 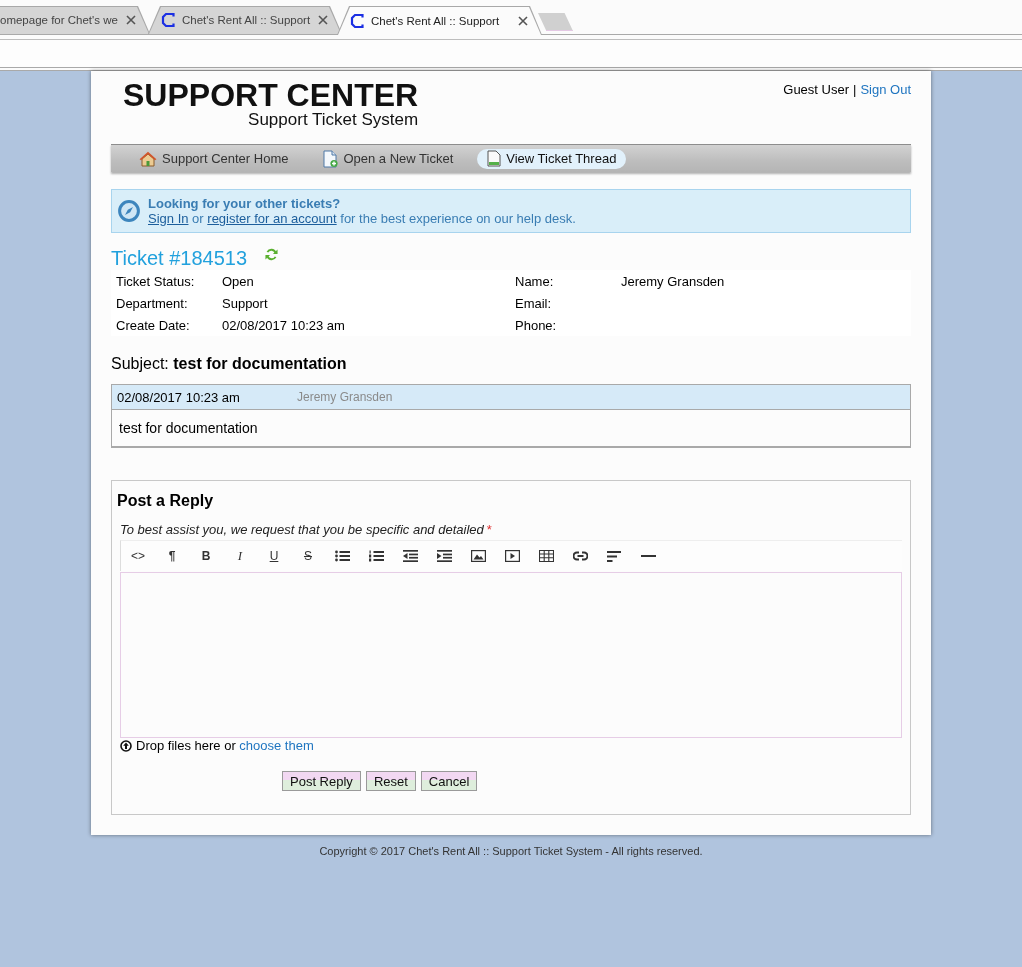 What do you see at coordinates (188, 428) in the screenshot?
I see `message-body: test for documentation` at bounding box center [188, 428].